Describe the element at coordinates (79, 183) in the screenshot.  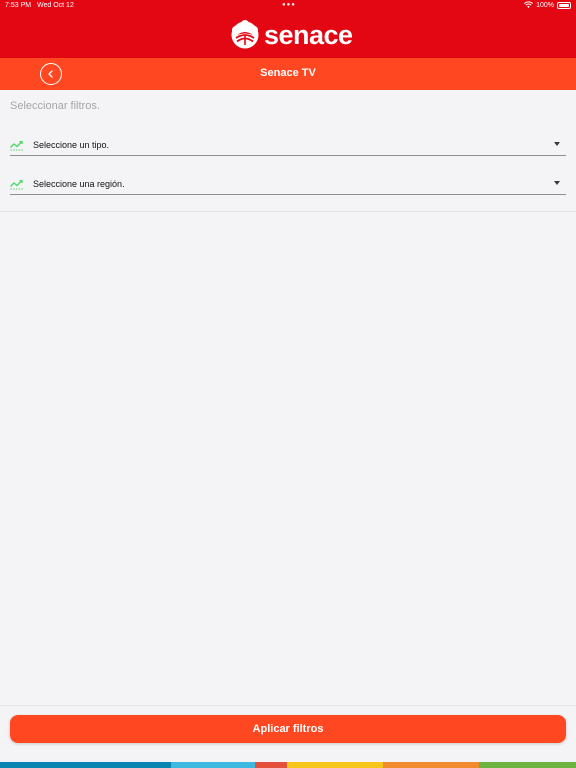
I see `region-select-text: Seleccione una región.` at that location.